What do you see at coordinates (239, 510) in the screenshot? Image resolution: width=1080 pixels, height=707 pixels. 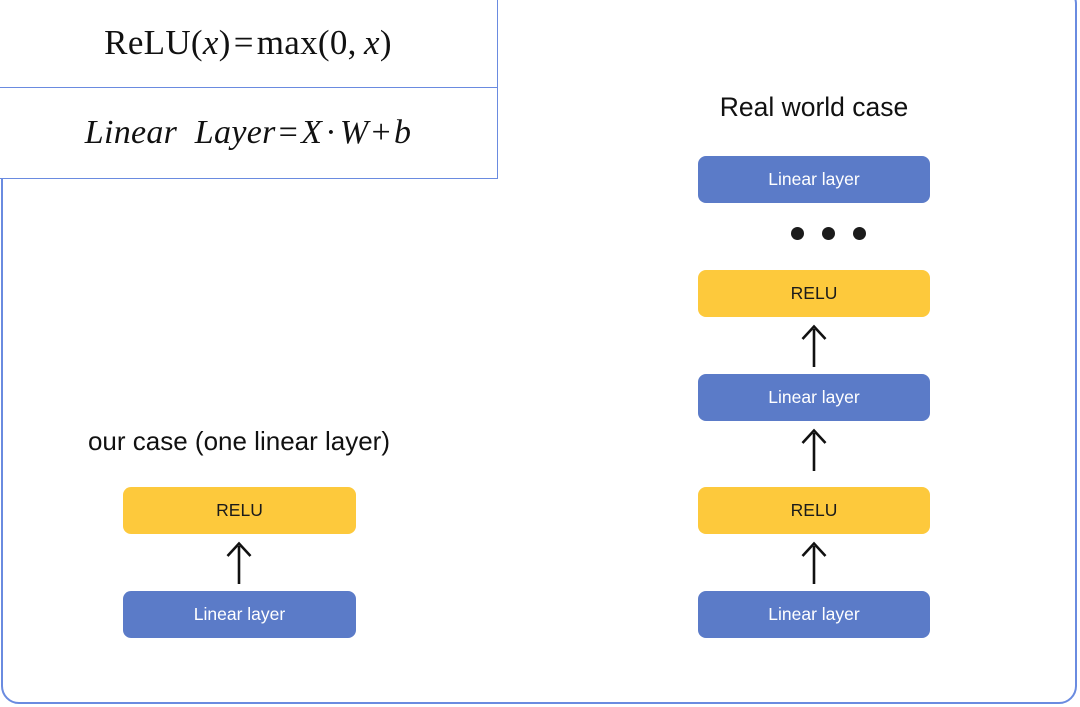 I see `node-relu-left: RELU` at bounding box center [239, 510].